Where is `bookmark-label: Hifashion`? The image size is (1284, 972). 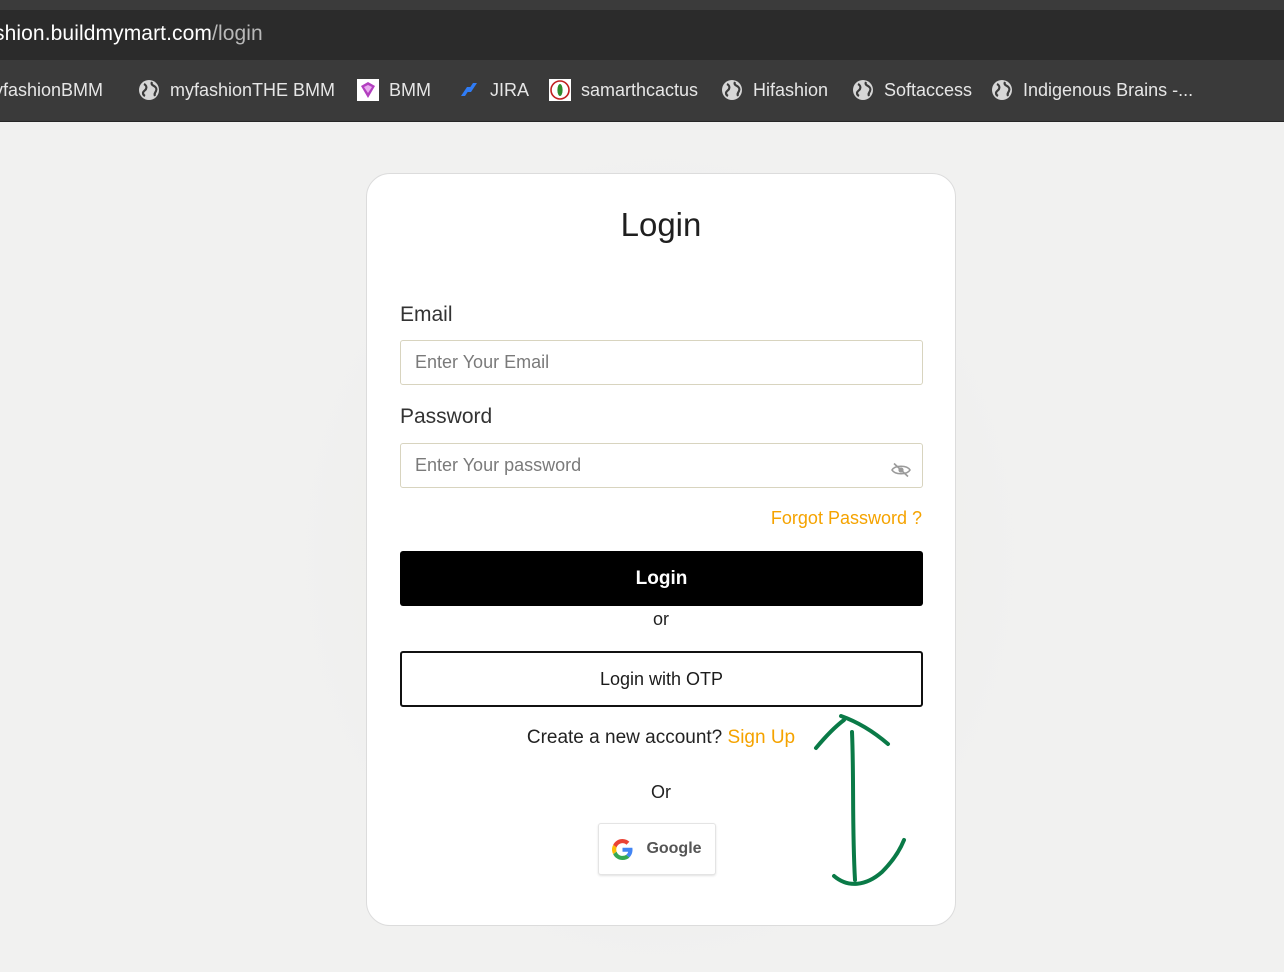 bookmark-label: Hifashion is located at coordinates (791, 89).